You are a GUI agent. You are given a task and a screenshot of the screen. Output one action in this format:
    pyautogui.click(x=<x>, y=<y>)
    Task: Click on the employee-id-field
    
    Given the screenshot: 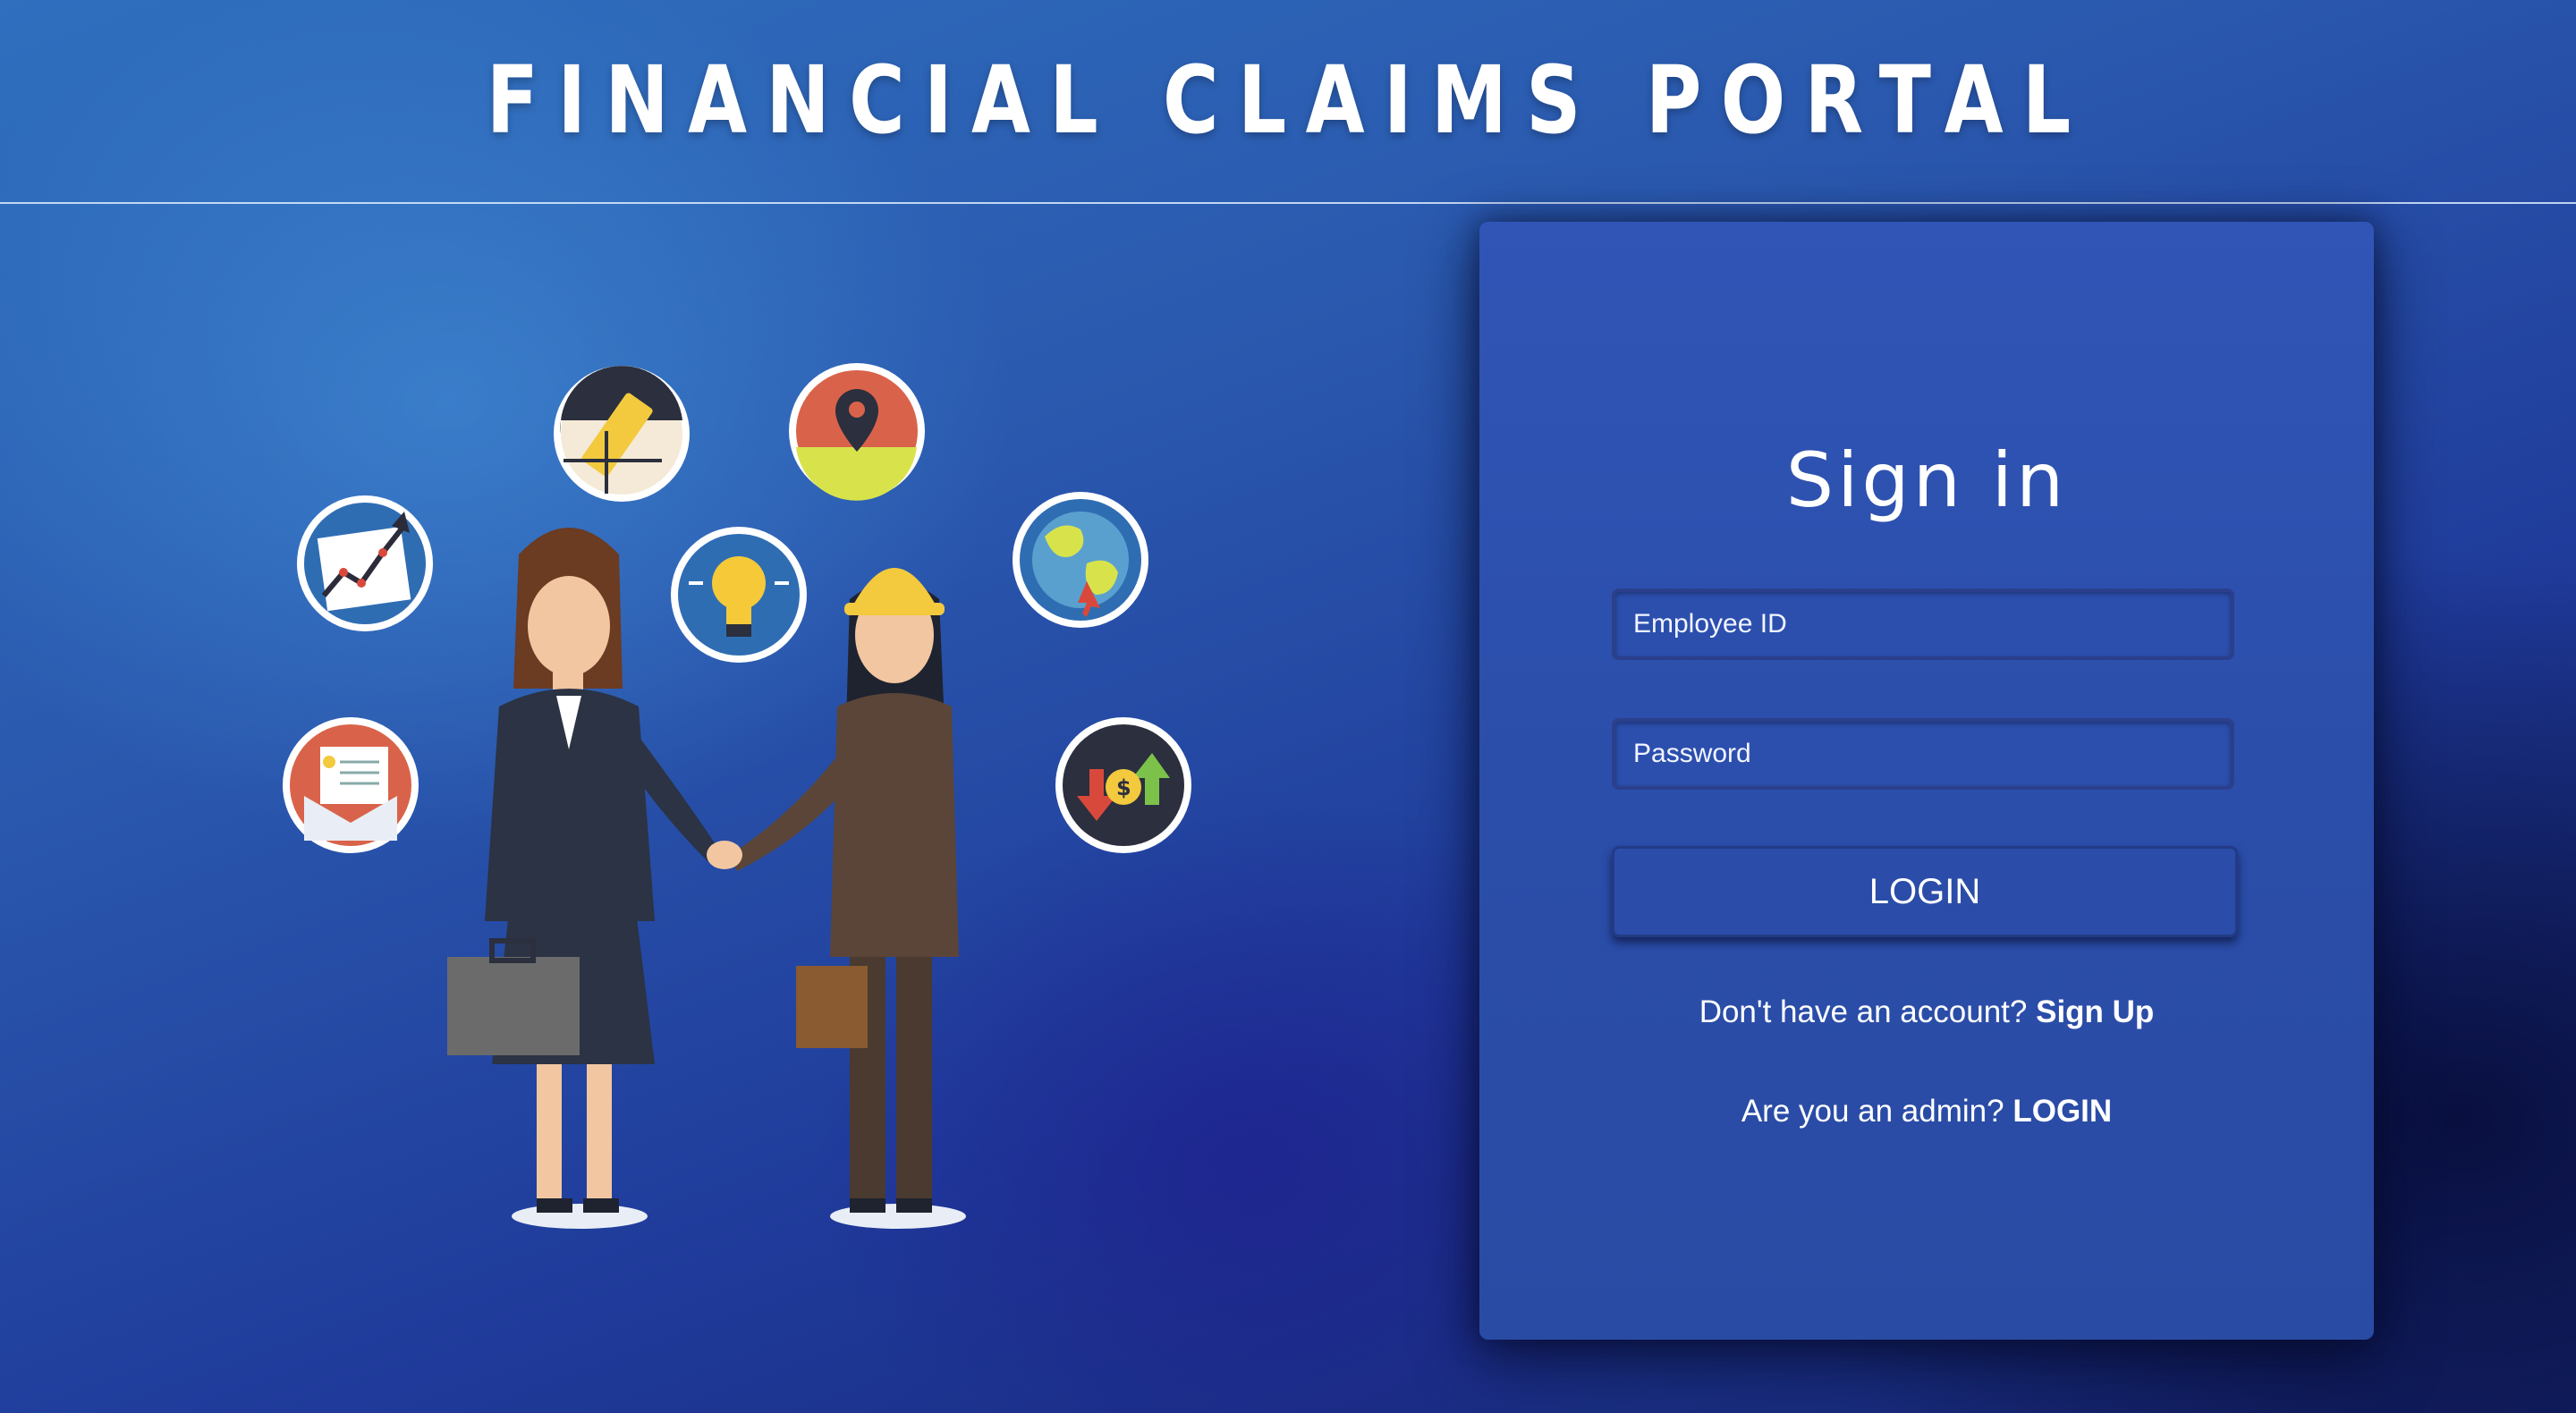 What is the action you would take?
    pyautogui.click(x=1923, y=624)
    